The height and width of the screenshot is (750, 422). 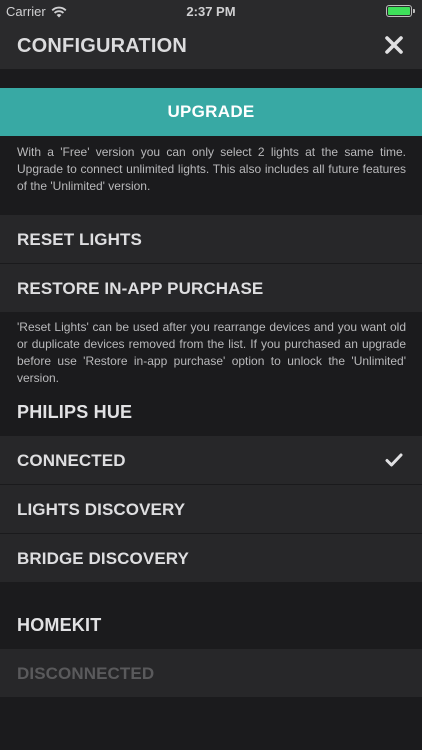 I want to click on bridge-discovery-button: BRIDGE DISCOVERY, so click(x=211, y=558).